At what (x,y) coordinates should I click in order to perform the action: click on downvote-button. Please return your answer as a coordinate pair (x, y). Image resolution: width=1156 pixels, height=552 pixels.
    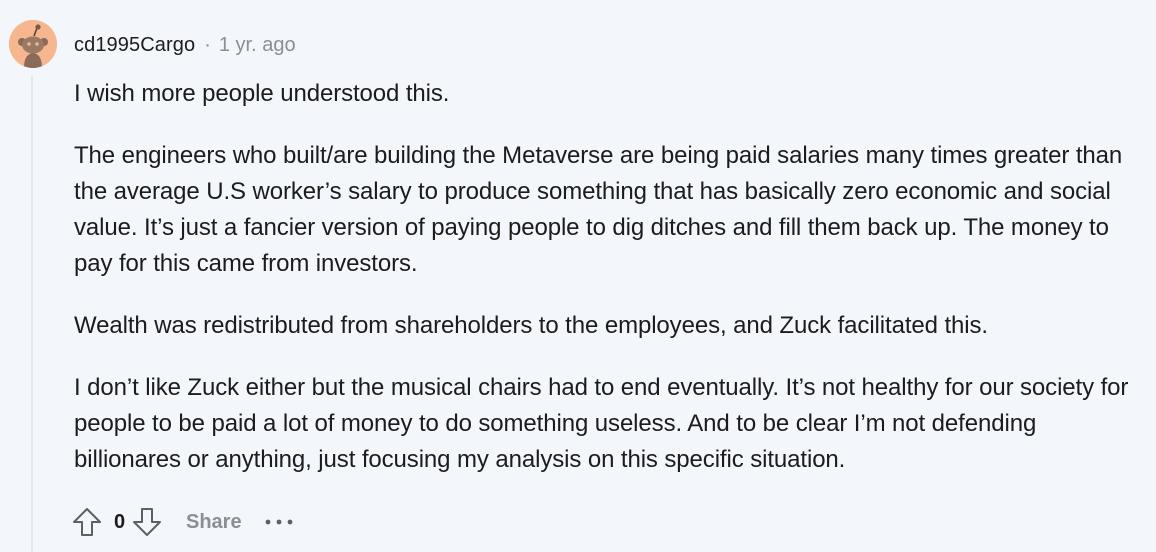
    Looking at the image, I should click on (147, 522).